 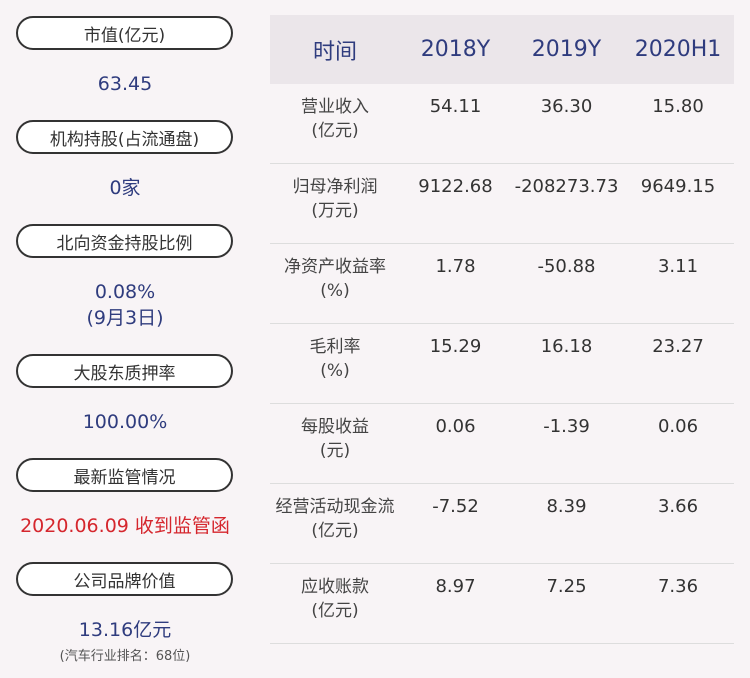 What do you see at coordinates (566, 266) in the screenshot?
I see `cell-2019: -50.88` at bounding box center [566, 266].